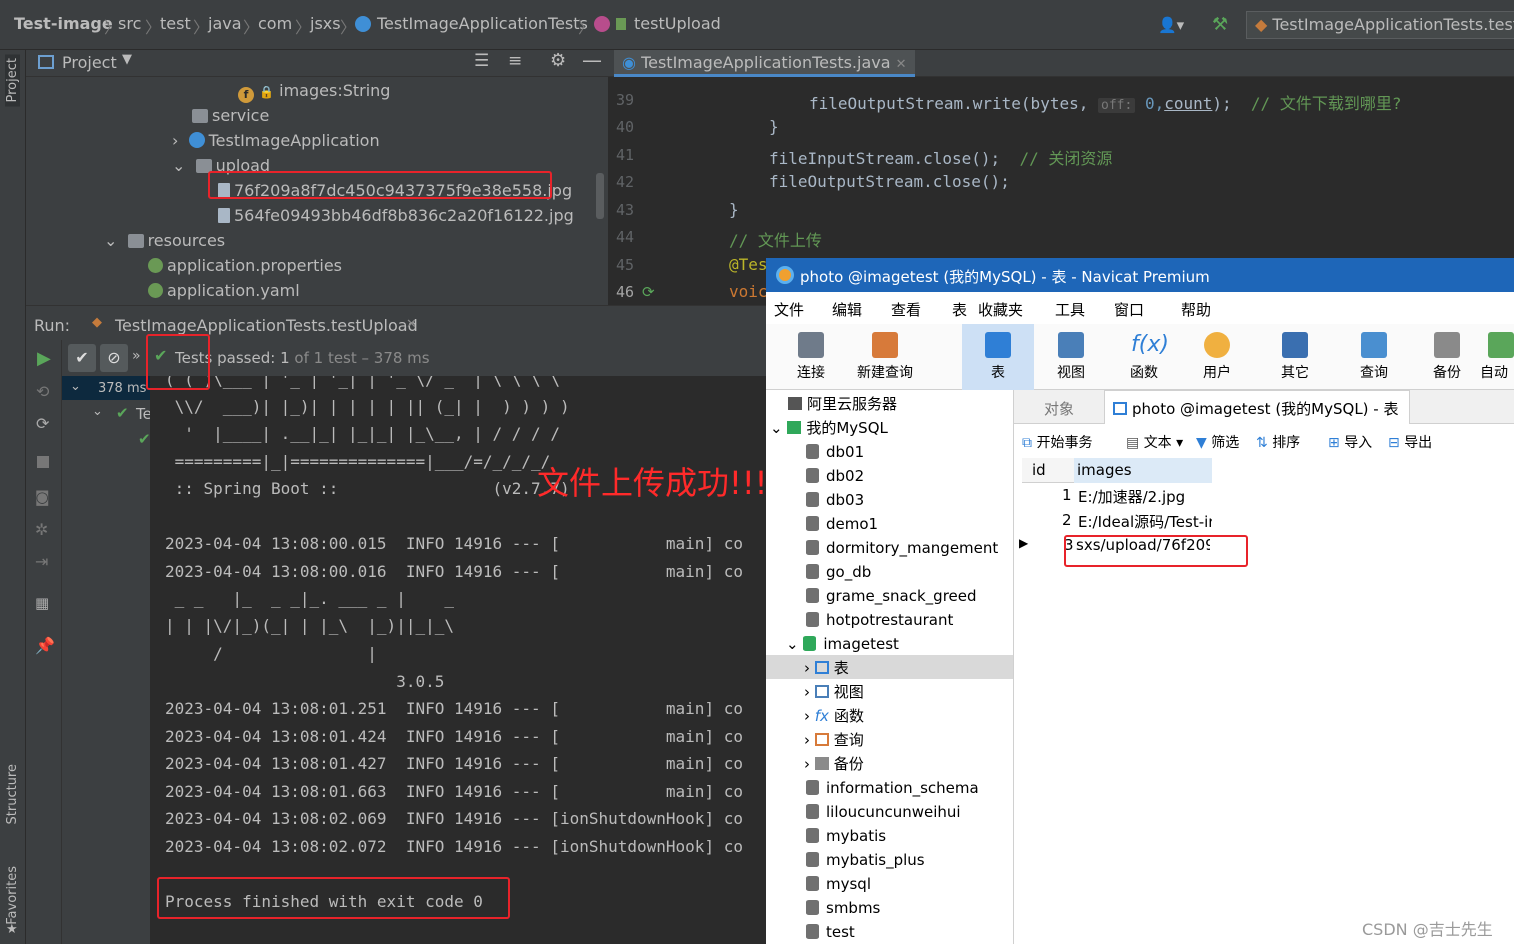 The image size is (1514, 944). I want to click on grid-cell-images: E:/Ideal源码/Test-ir, so click(1145, 521).